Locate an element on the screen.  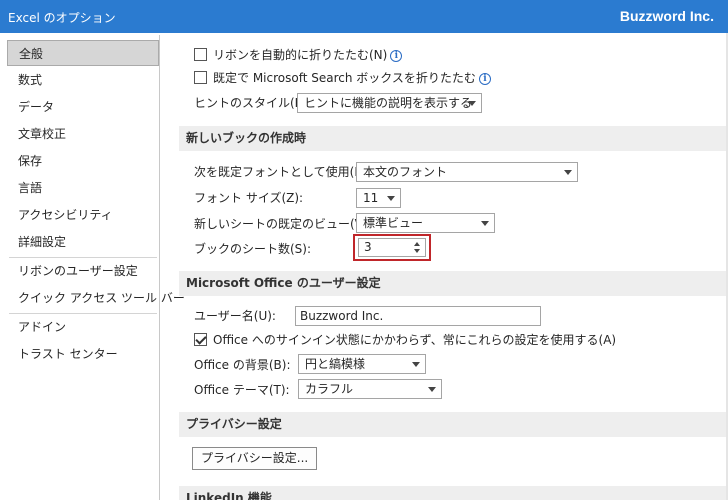
title-bar: Excel のオプション Buzzword Inc. is located at coordinates (364, 16).